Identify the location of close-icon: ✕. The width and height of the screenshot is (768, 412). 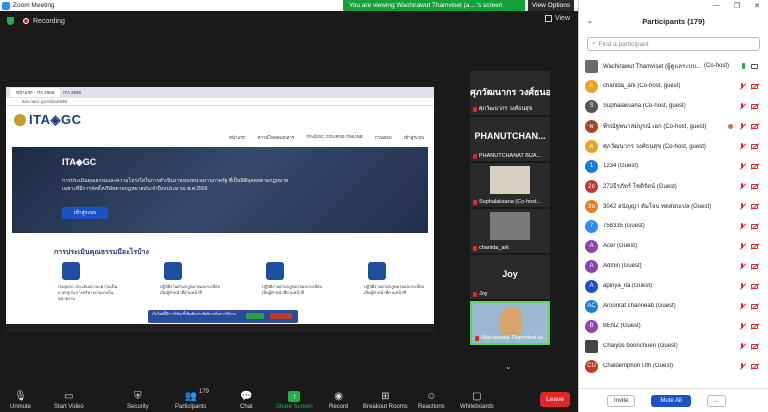
(757, 6).